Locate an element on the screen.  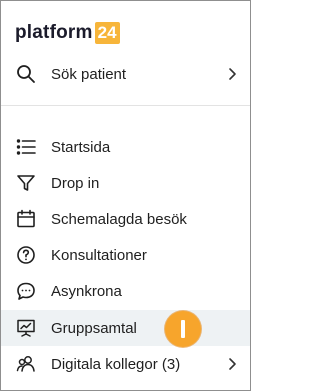
platform-logo: platform 24 is located at coordinates (67, 33).